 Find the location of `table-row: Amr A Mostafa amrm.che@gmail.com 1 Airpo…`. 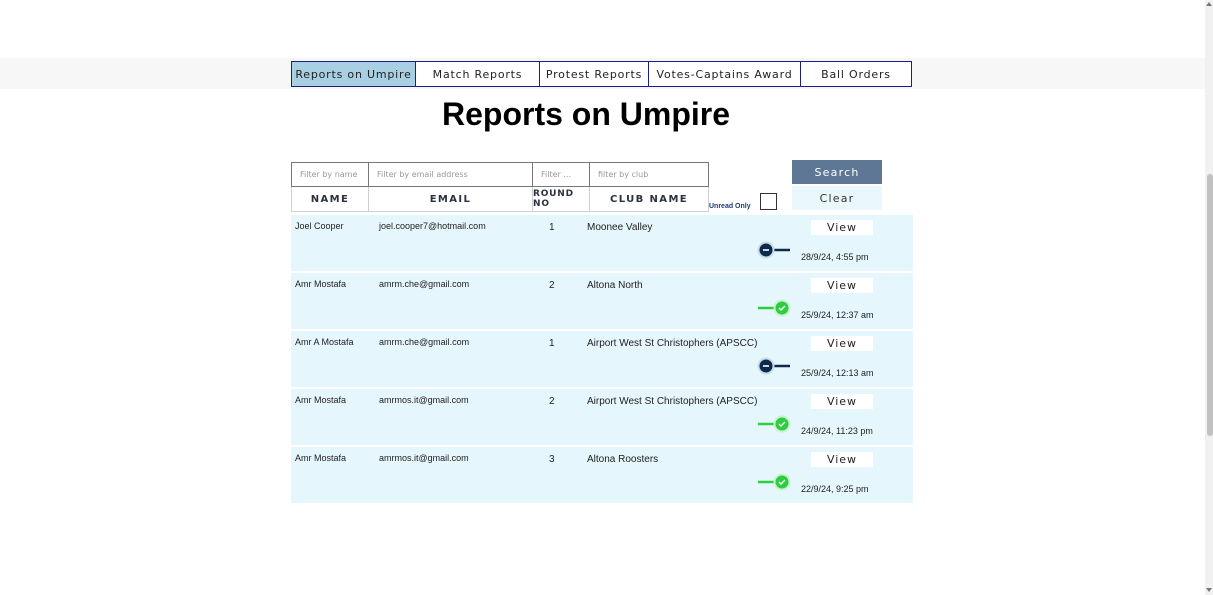

table-row: Amr A Mostafa amrm.che@gmail.com 1 Airpo… is located at coordinates (602, 359).